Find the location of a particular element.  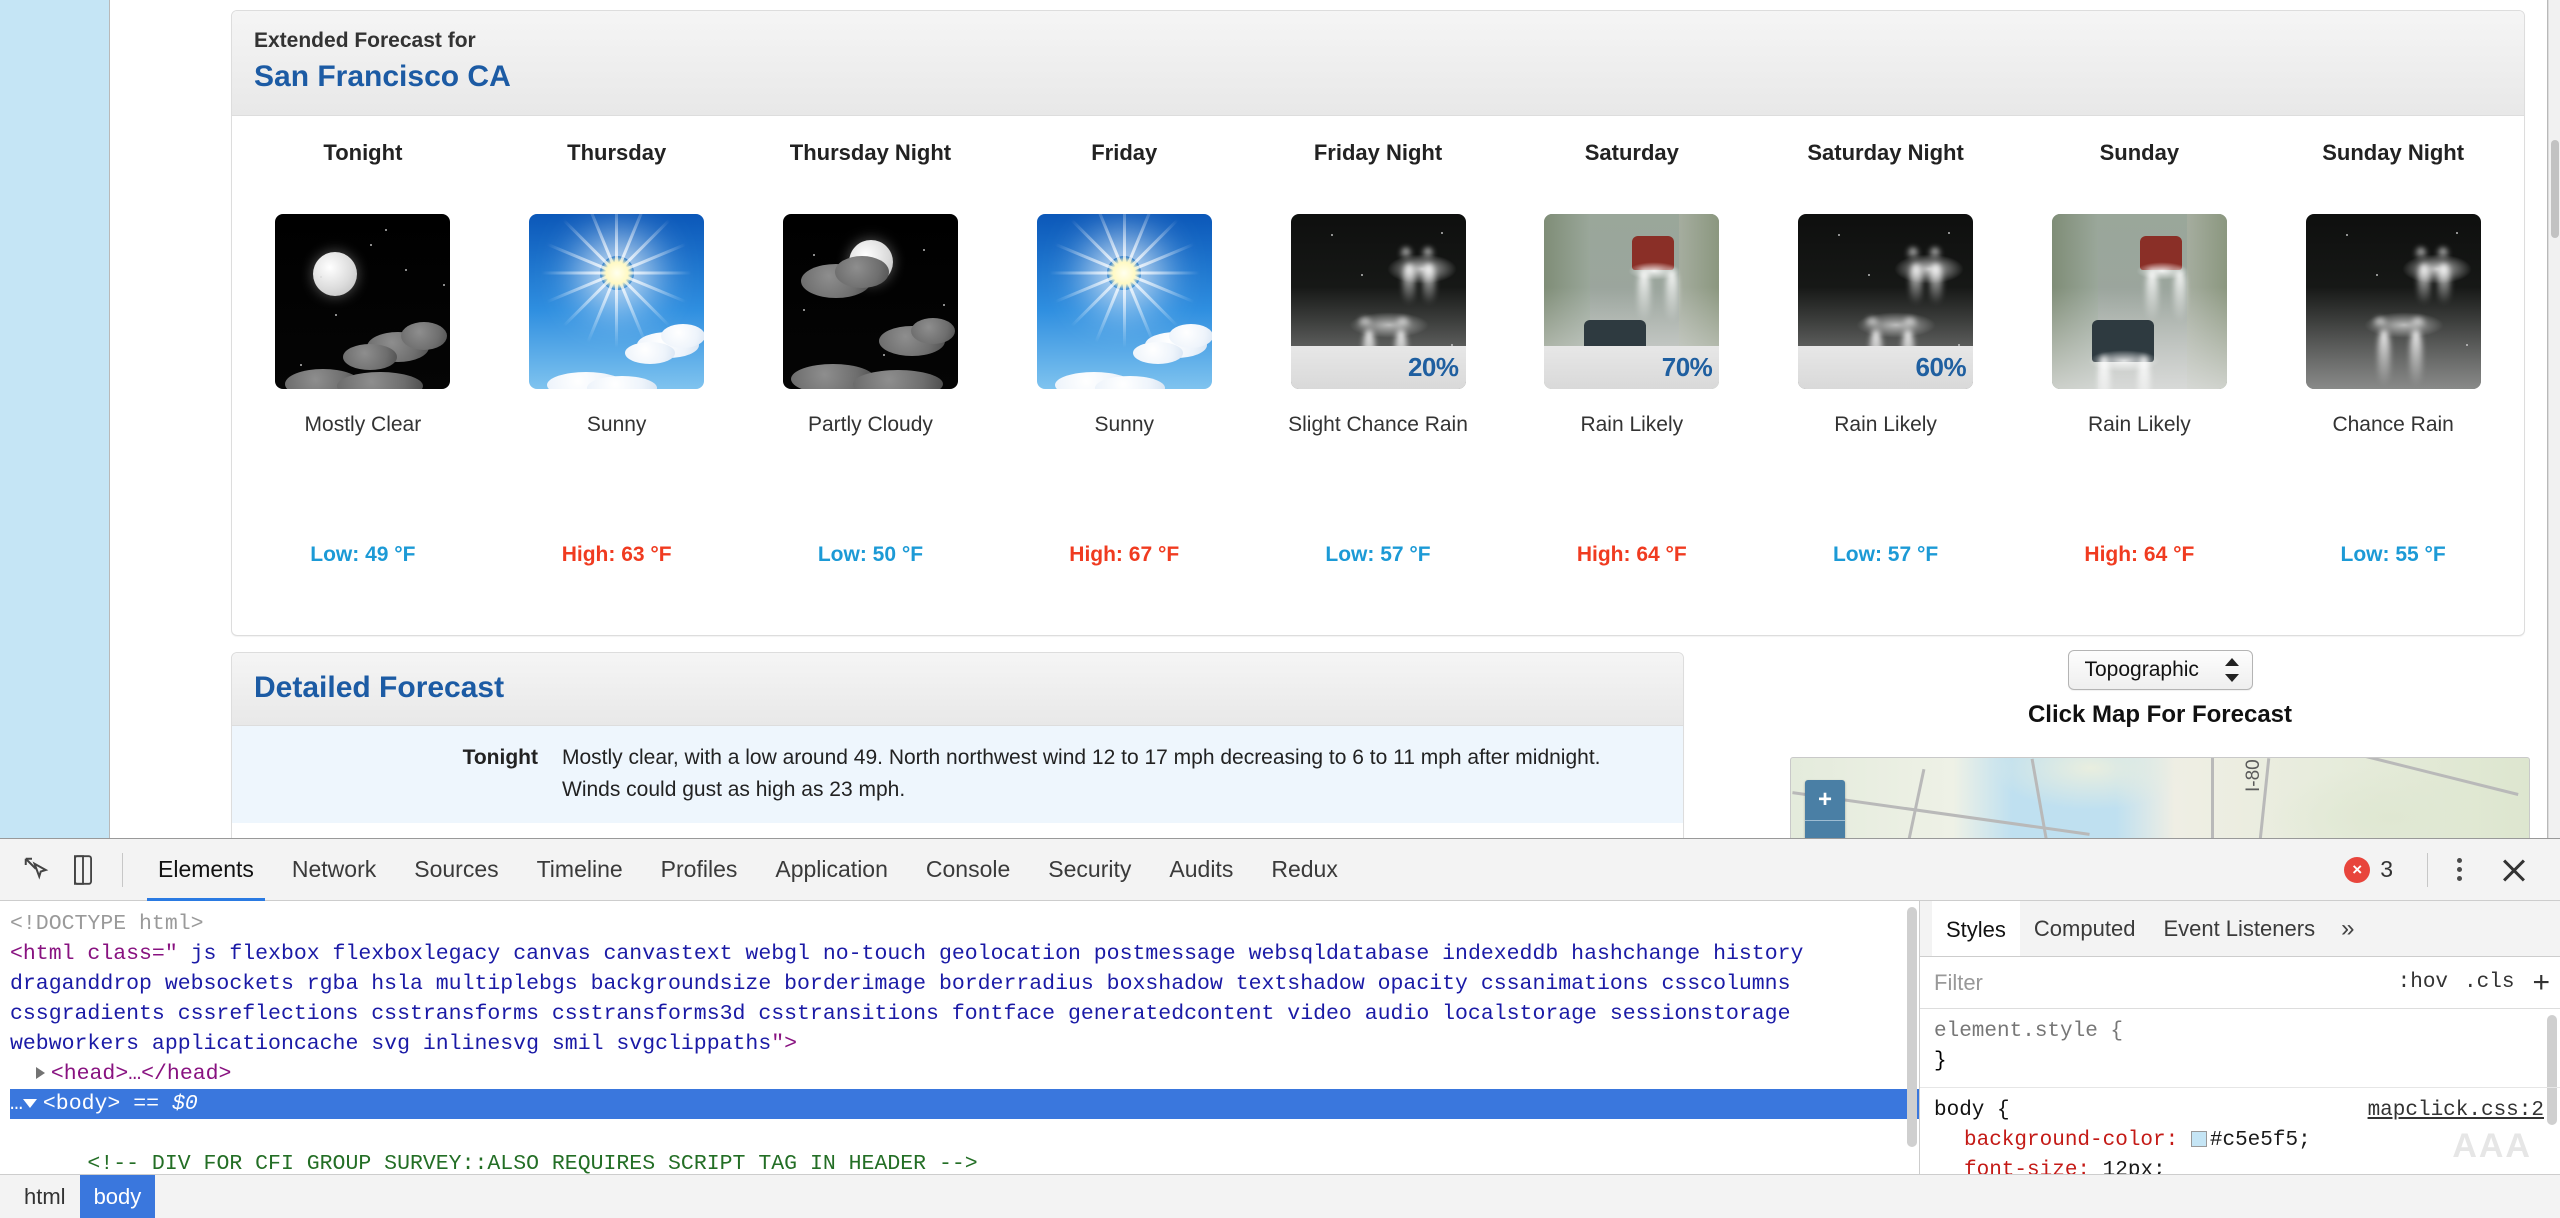

moon-clouds-night-icon is located at coordinates (363, 301).